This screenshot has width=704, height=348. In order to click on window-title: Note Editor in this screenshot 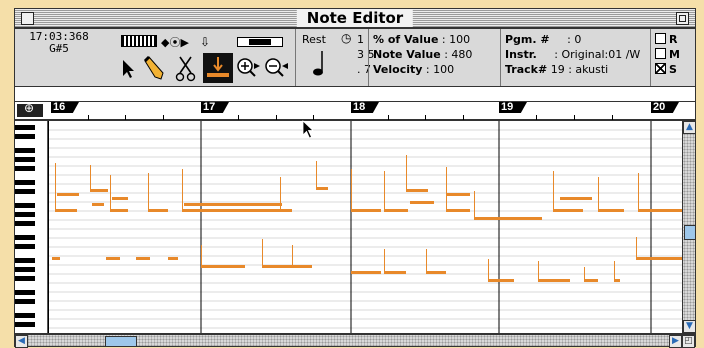, I will do `click(355, 18)`.